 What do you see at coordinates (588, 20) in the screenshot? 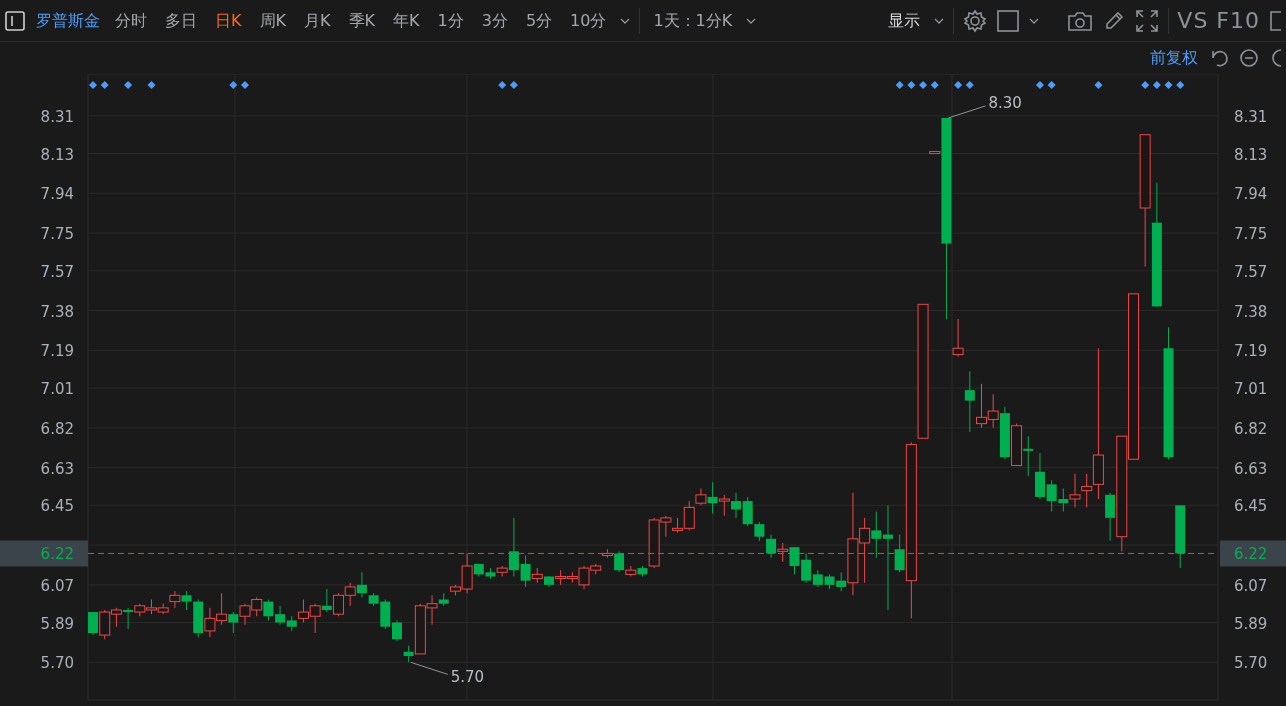
I see `period-tab: 10分` at bounding box center [588, 20].